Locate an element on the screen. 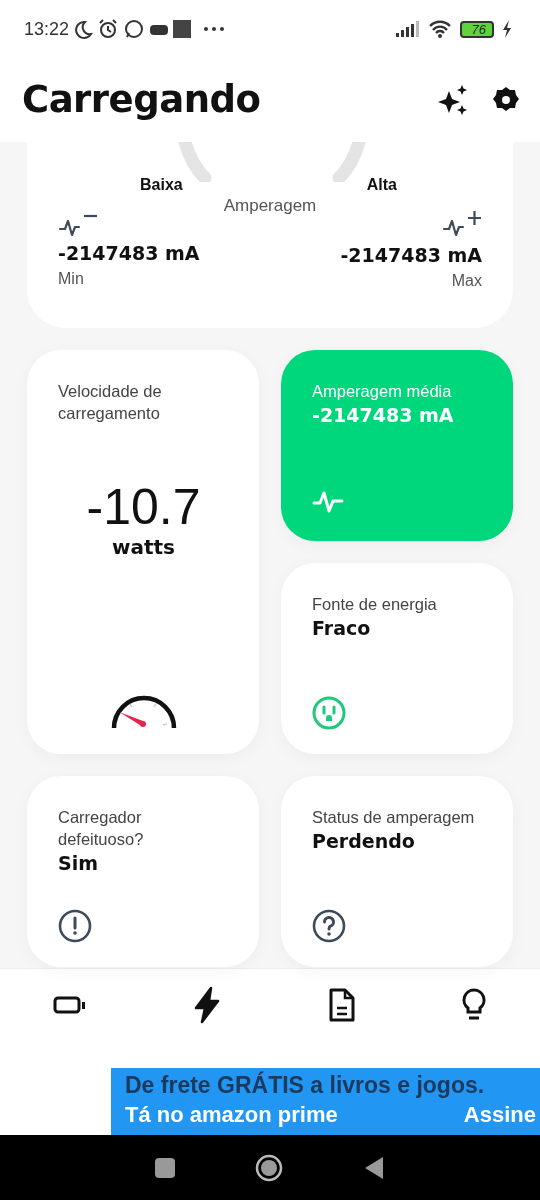 This screenshot has height=1200, width=540. signal-icon is located at coordinates (407, 29).